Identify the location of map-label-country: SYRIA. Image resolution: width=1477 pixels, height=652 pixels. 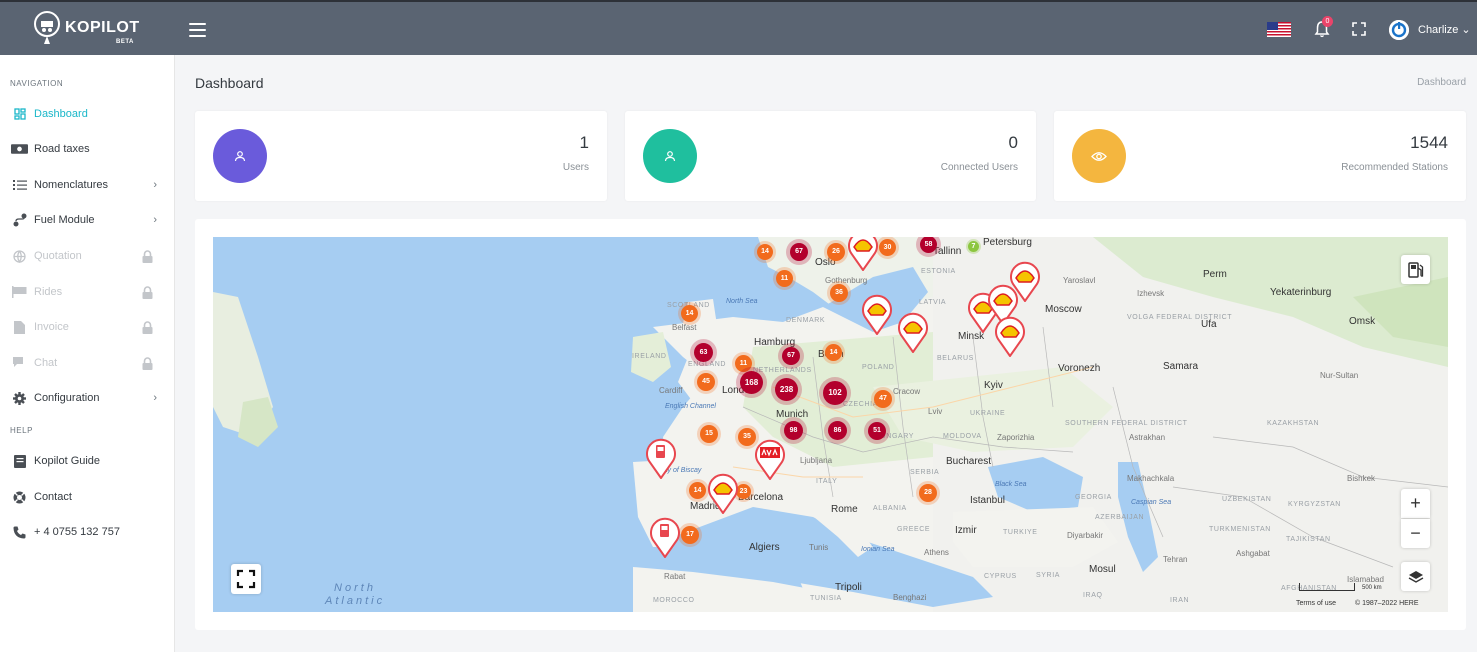
(1048, 575).